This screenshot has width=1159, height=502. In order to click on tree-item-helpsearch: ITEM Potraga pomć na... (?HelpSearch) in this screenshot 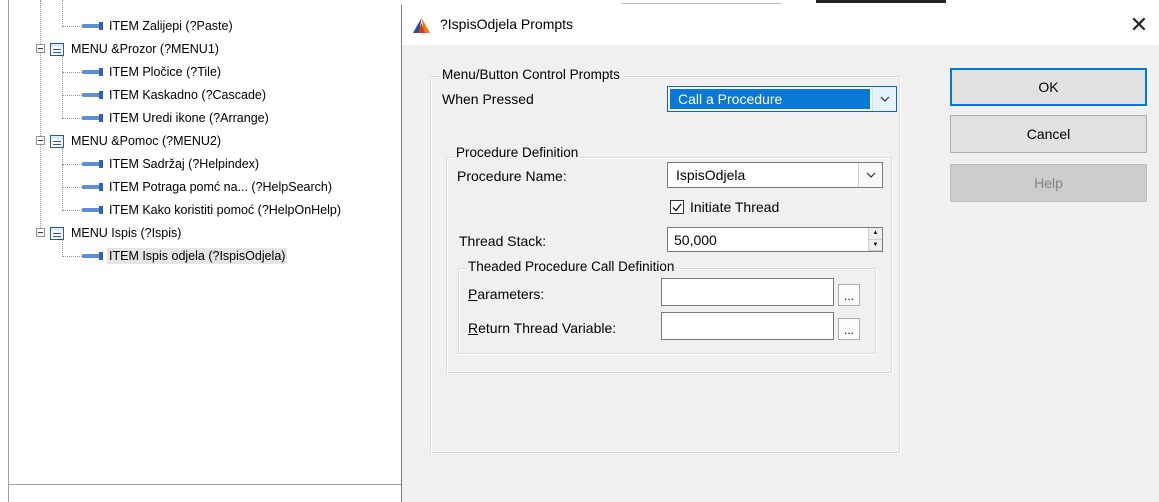, I will do `click(208, 187)`.